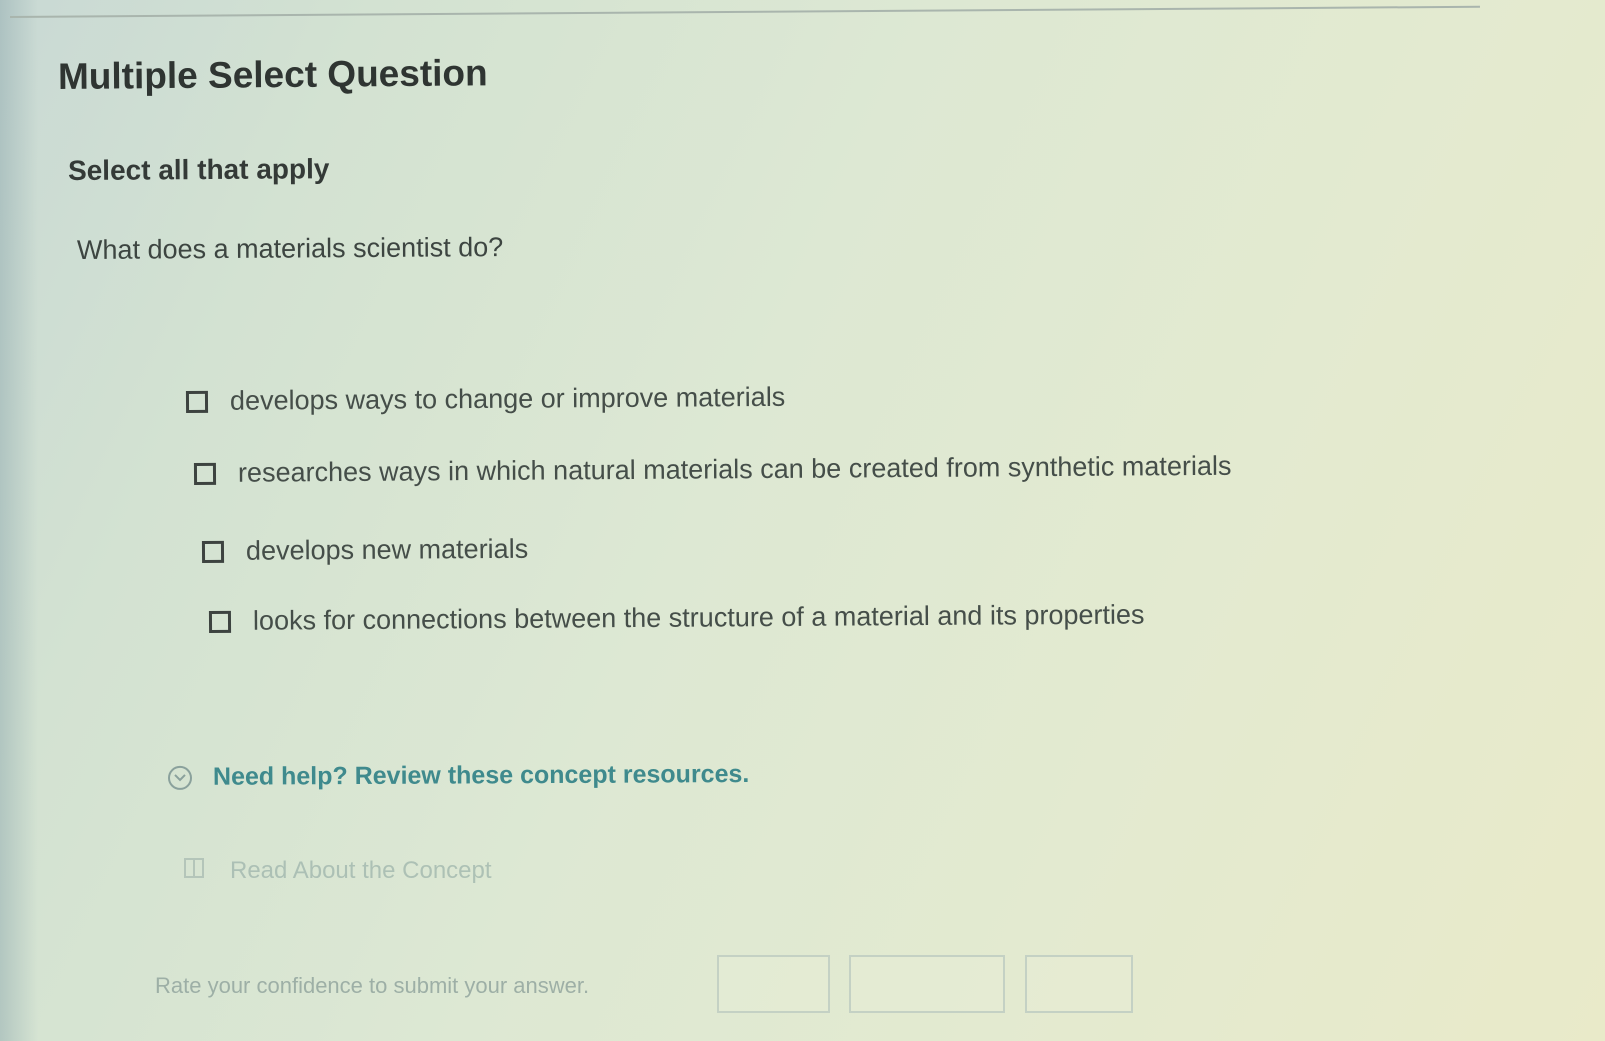 This screenshot has height=1041, width=1605. Describe the element at coordinates (387, 549) in the screenshot. I see `answer-option-label: develops new materials` at that location.